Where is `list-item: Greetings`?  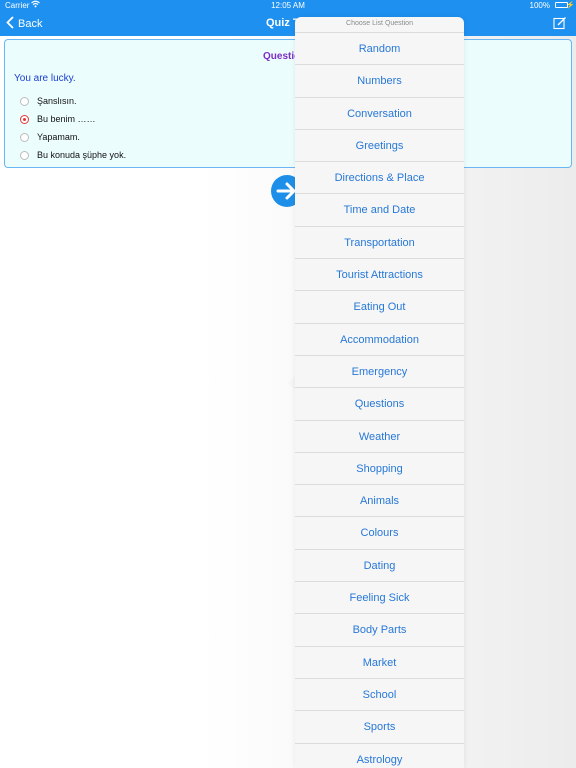
list-item: Greetings is located at coordinates (379, 146).